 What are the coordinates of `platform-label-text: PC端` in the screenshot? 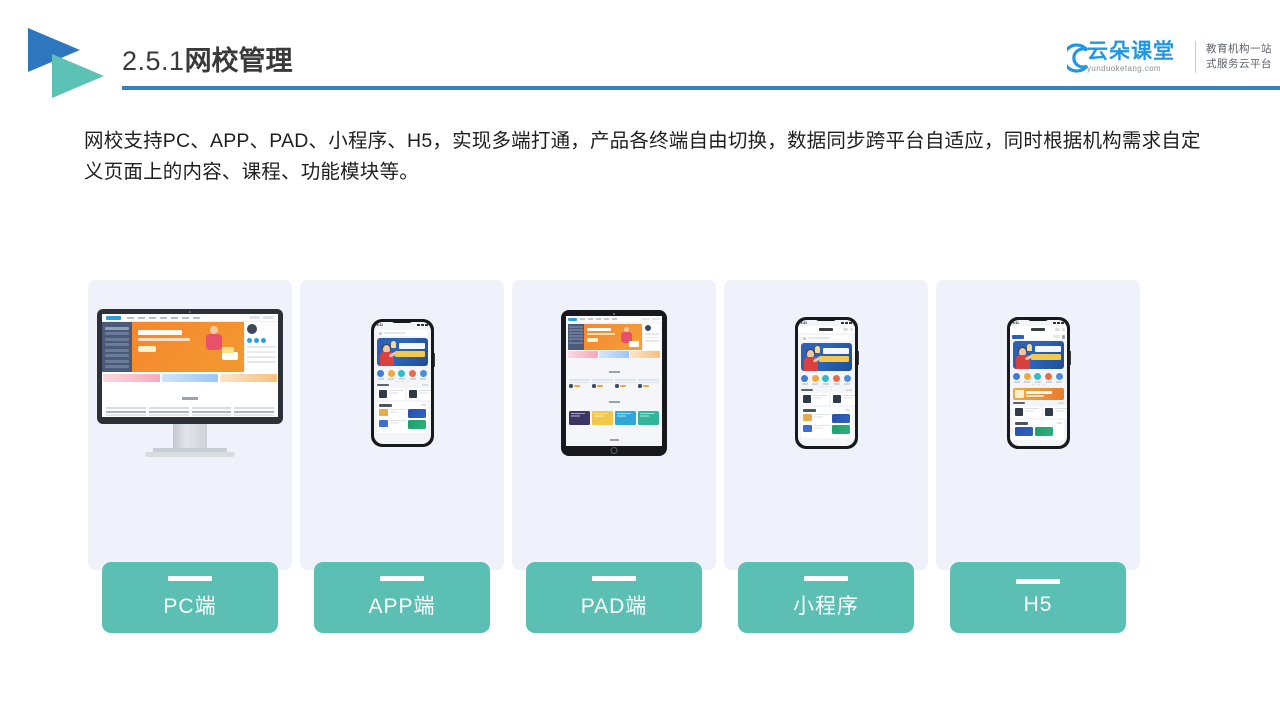 It's located at (190, 606).